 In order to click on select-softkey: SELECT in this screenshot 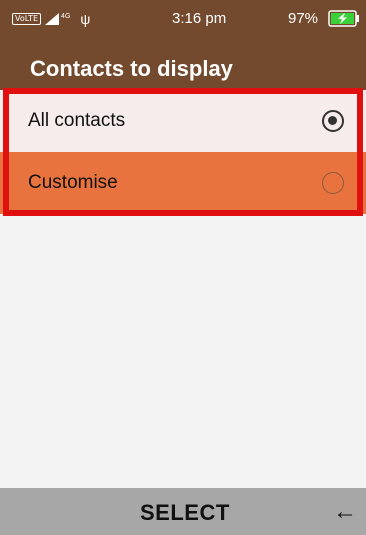, I will do `click(185, 513)`.